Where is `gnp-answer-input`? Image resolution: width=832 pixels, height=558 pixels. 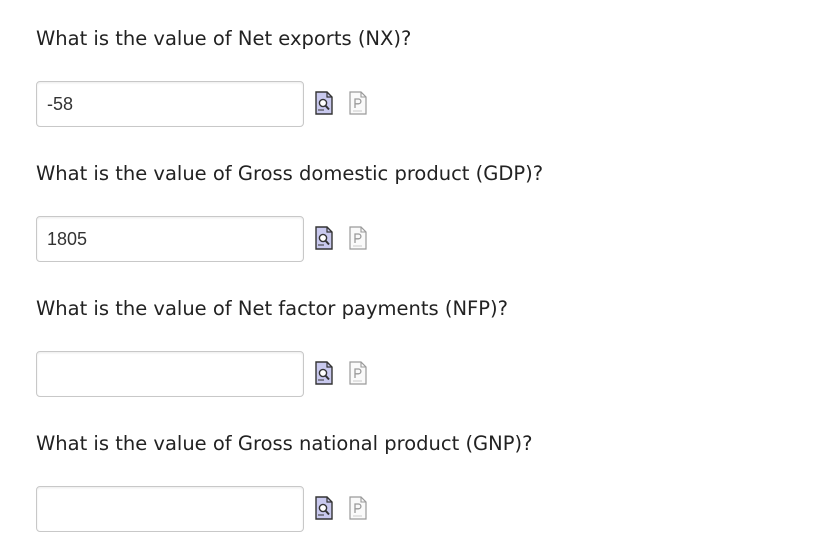
gnp-answer-input is located at coordinates (170, 509).